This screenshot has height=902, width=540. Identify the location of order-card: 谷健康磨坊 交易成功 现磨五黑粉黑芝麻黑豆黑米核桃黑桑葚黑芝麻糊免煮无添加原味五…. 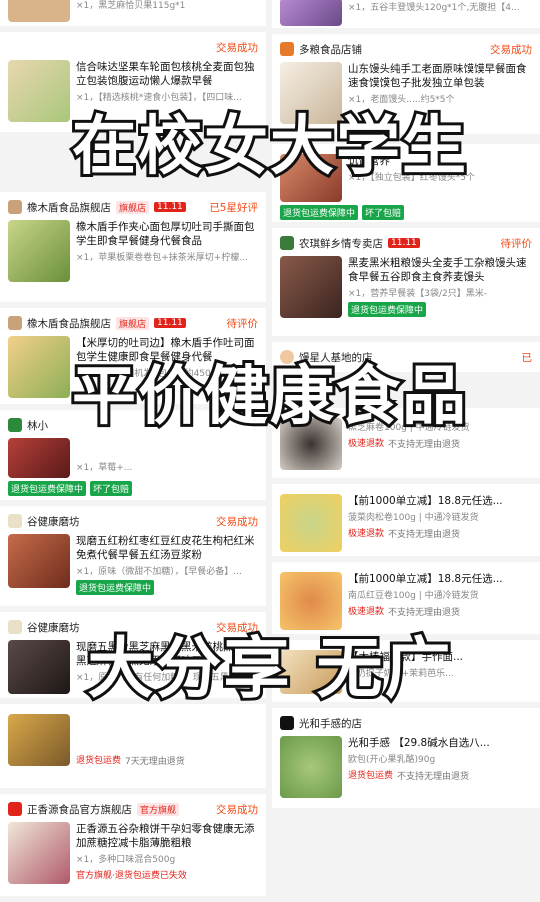
(133, 655).